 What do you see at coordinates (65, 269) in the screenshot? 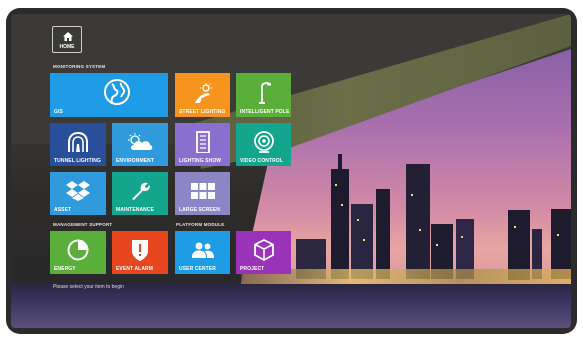
I see `tile-energy-label: ENERGY` at bounding box center [65, 269].